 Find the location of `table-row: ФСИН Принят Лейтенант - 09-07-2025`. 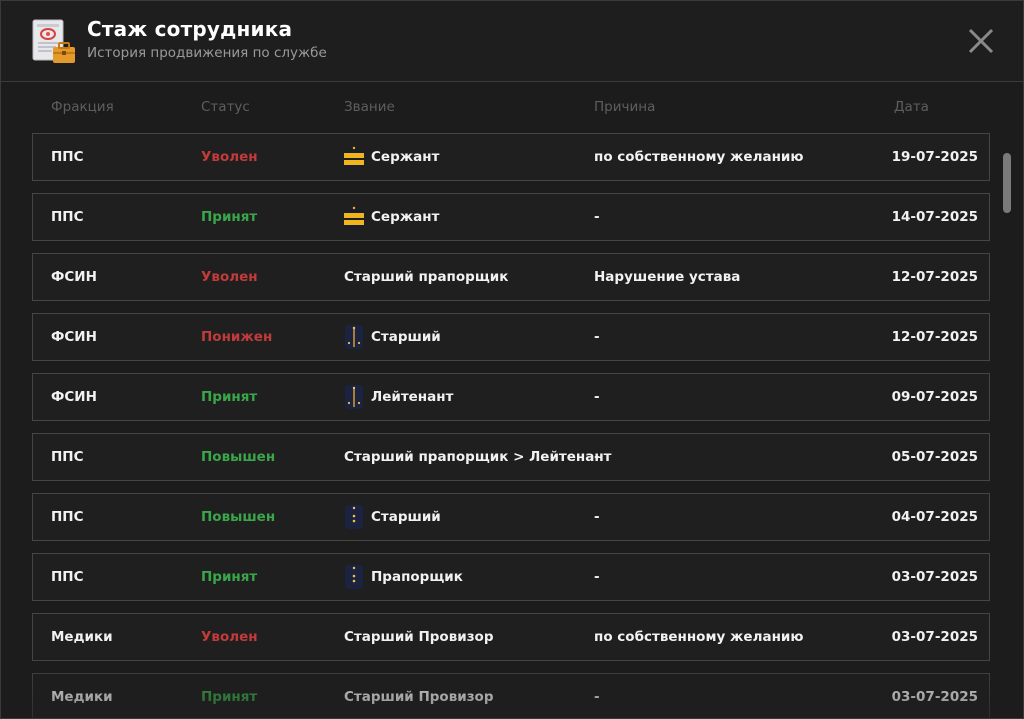

table-row: ФСИН Принят Лейтенант - 09-07-2025 is located at coordinates (511, 397).